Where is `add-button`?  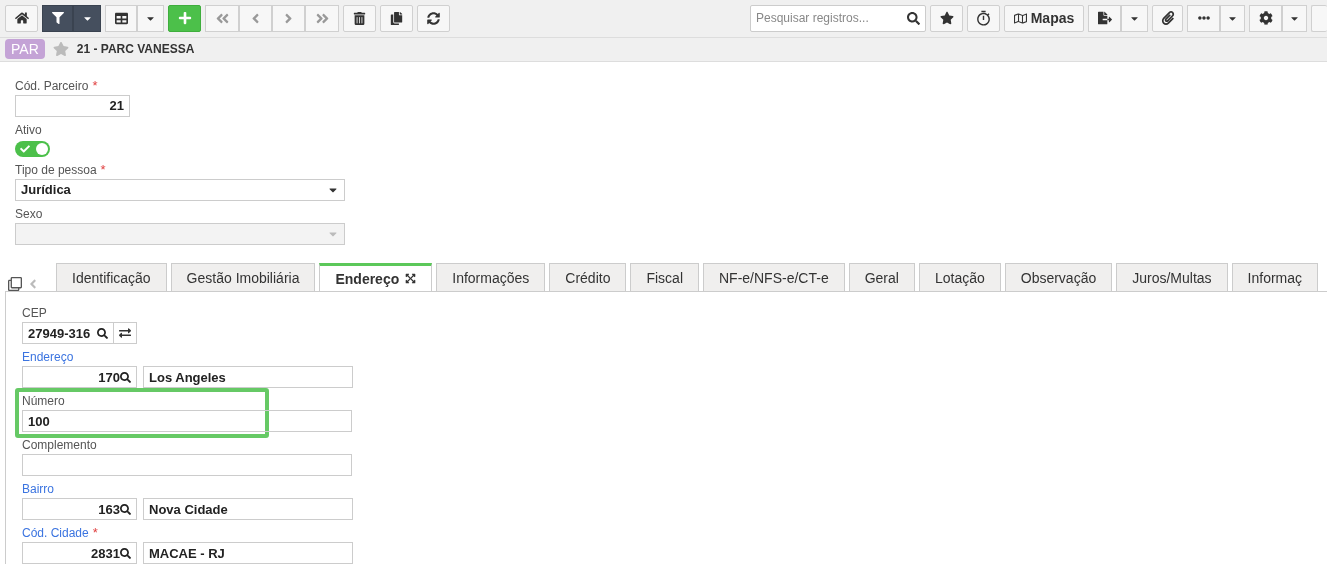 add-button is located at coordinates (184, 18).